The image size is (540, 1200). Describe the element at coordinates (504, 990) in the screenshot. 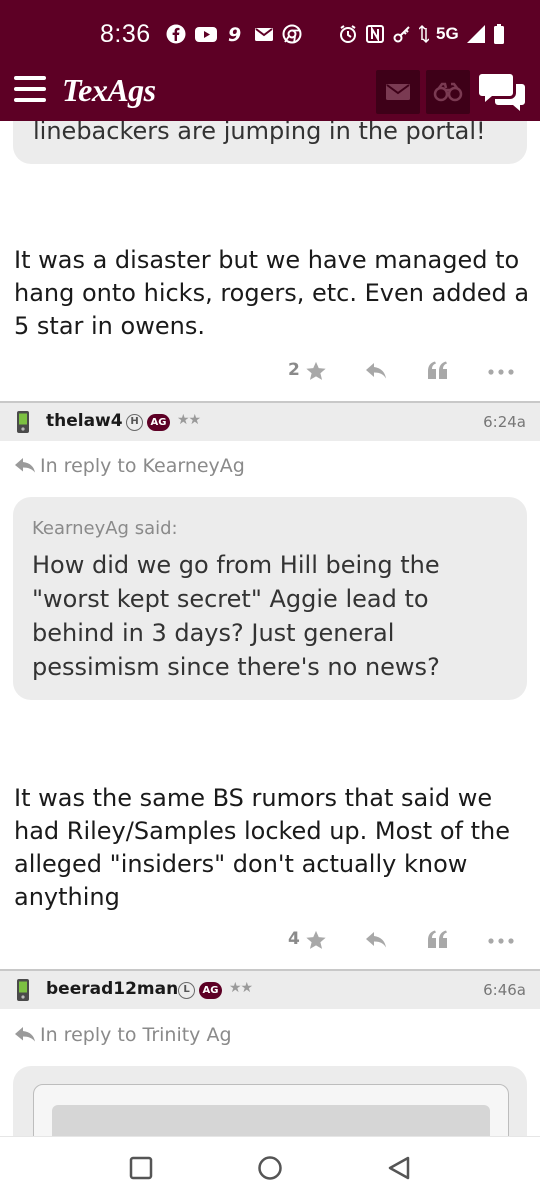

I see `post-time: 6:46a` at that location.